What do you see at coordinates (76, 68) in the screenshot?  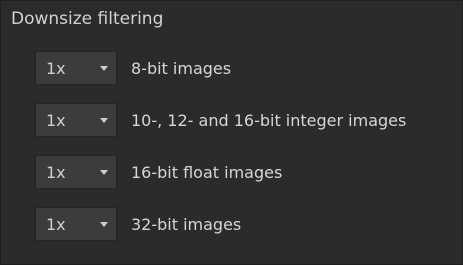 I see `filter-dropdown-8bit: 1x` at bounding box center [76, 68].